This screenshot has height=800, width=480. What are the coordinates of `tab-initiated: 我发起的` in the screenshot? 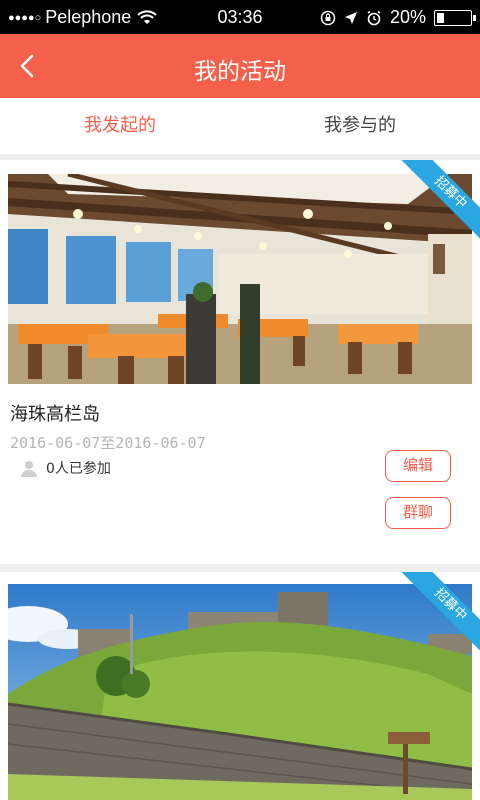 It's located at (120, 126).